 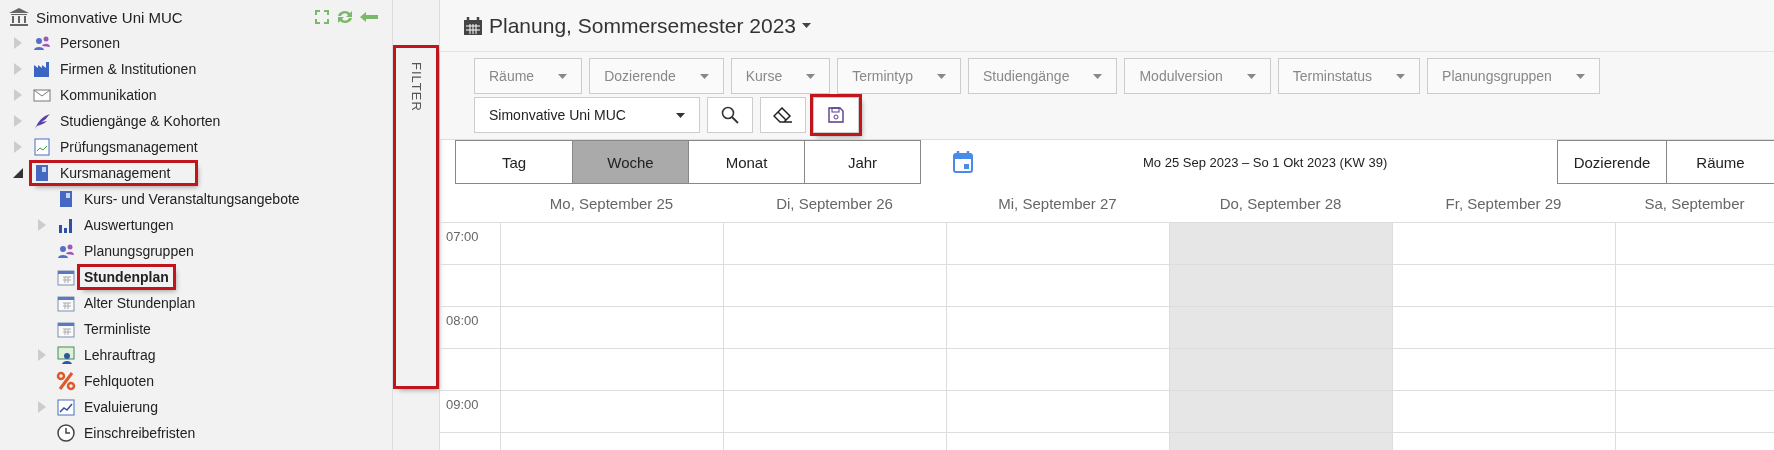 I want to click on semester-title: Planung, Sommersemester 2023, so click(x=637, y=25).